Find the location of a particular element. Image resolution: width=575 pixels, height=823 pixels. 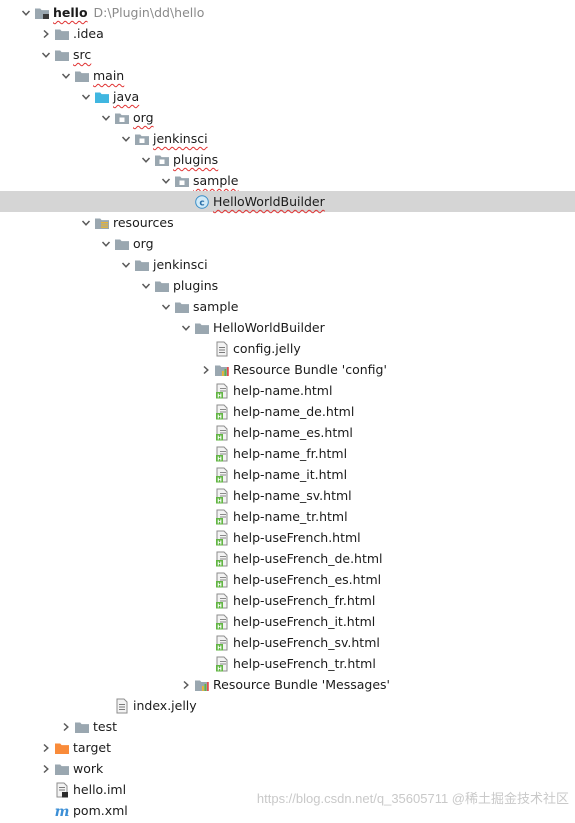

tree-row-helloworldbuilder: HelloWorldBuilder is located at coordinates (287, 327).